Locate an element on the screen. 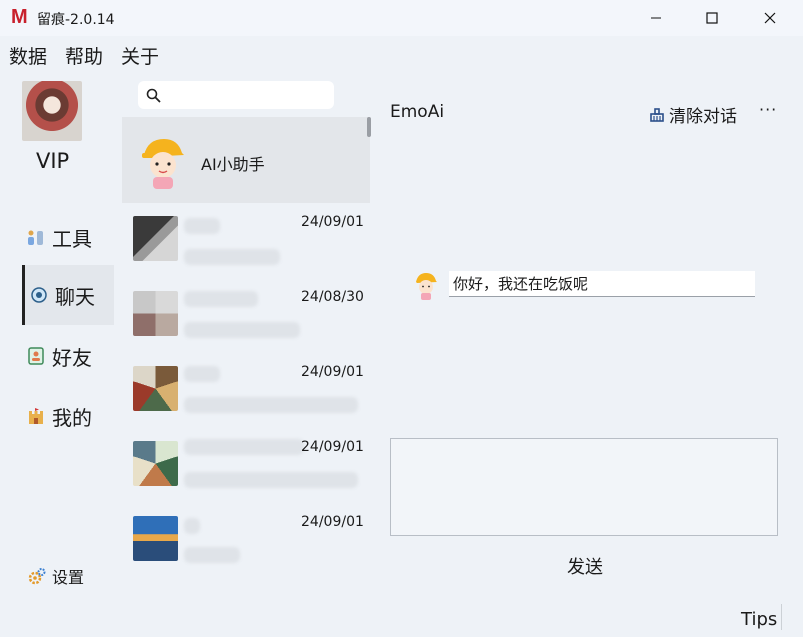 This screenshot has height=637, width=803. close-icon is located at coordinates (770, 18).